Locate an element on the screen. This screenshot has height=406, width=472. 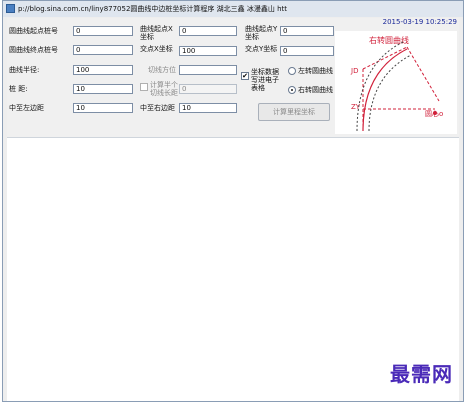
diagram-title: 右转圆曲线 is located at coordinates (389, 40).